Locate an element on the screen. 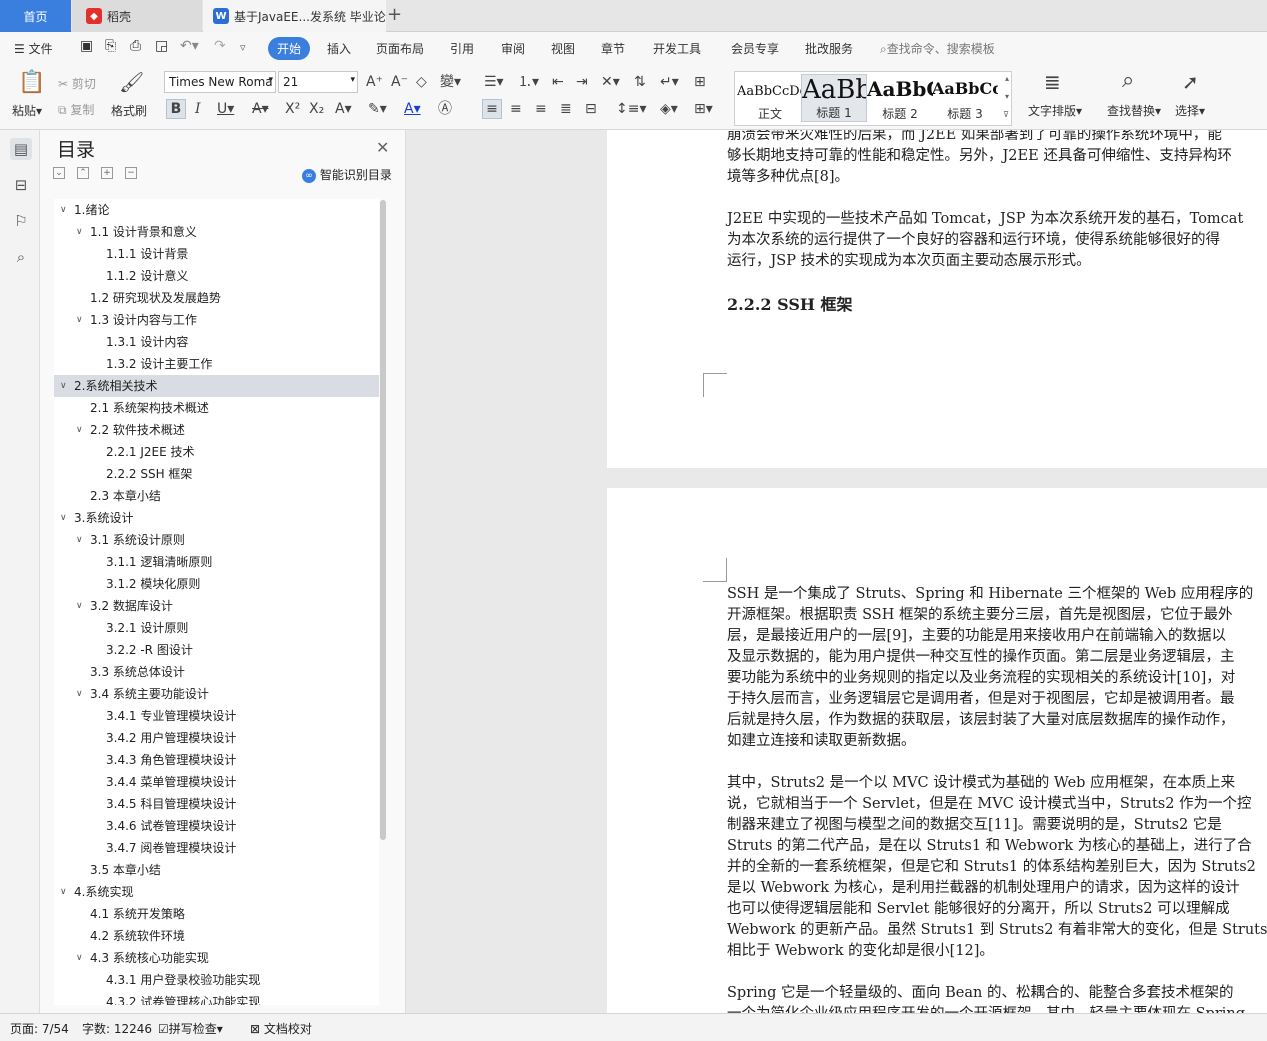 This screenshot has height=1041, width=1267. toc-item: 3.4.2 用户管理模块设计 is located at coordinates (216, 738).